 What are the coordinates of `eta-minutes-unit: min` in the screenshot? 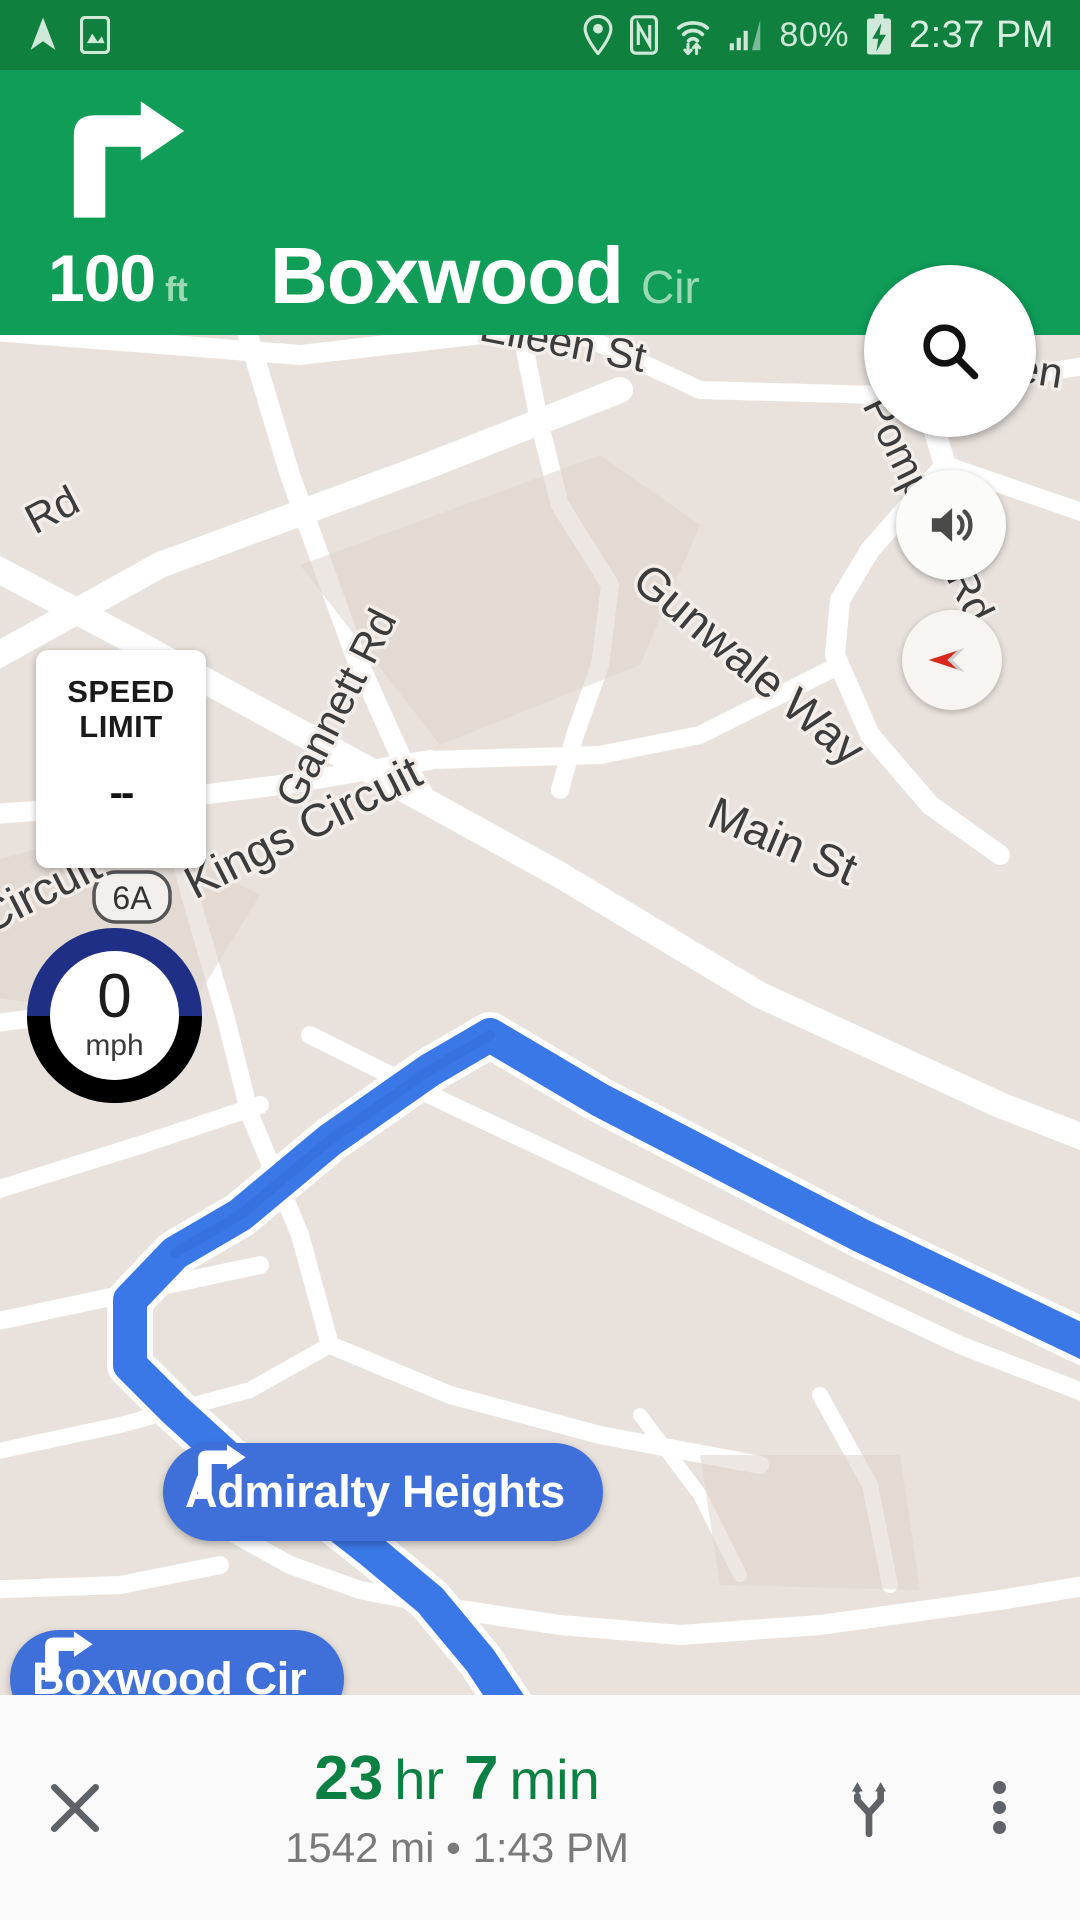 It's located at (554, 1779).